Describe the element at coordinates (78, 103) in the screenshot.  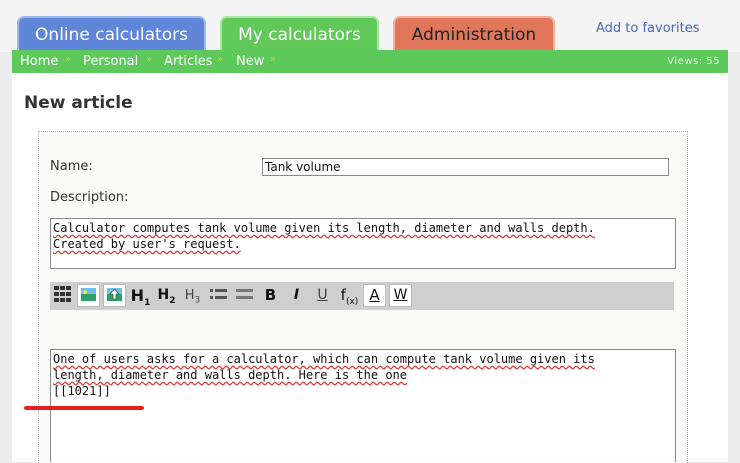
I see `page-title: New article` at that location.